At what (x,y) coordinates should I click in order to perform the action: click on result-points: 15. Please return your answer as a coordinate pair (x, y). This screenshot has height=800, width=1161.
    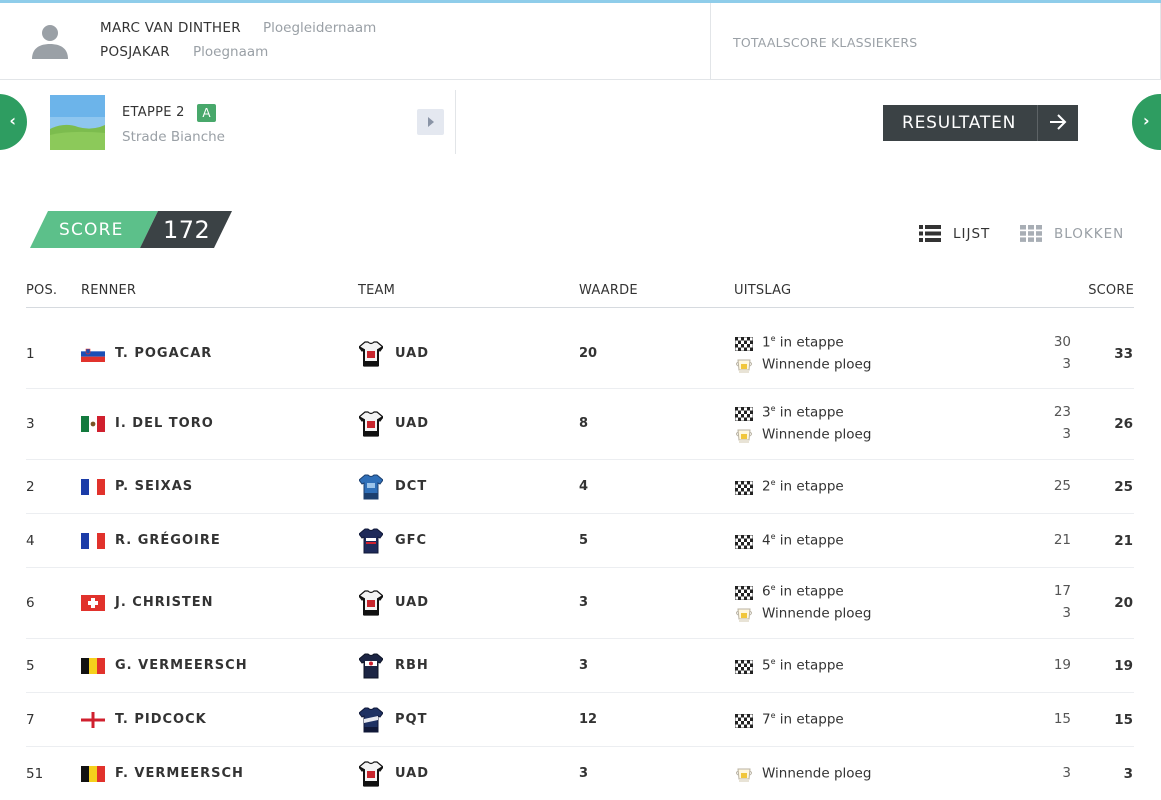
    Looking at the image, I should click on (1062, 719).